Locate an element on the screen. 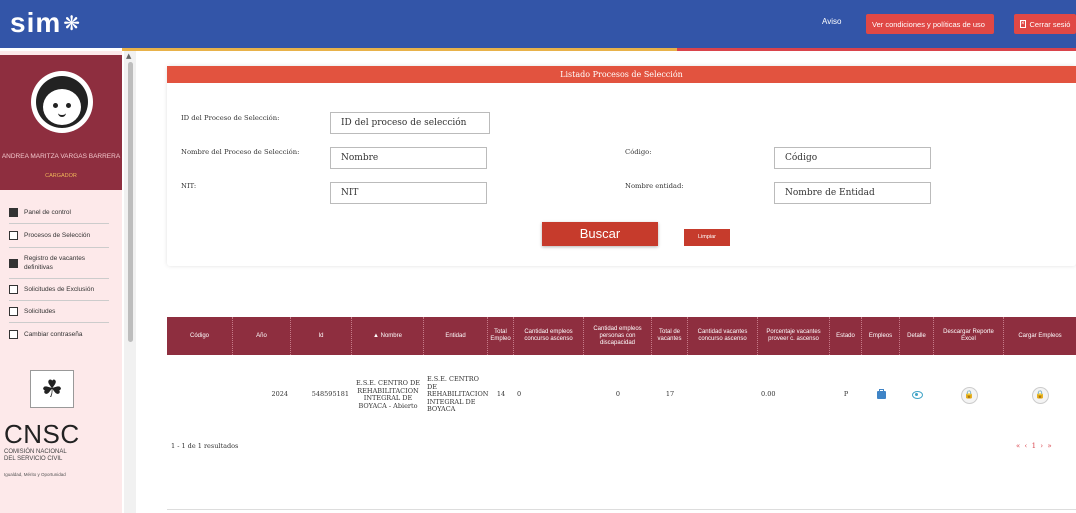  sidebar-item-label: Solicitudes de Exclusión is located at coordinates (59, 289).